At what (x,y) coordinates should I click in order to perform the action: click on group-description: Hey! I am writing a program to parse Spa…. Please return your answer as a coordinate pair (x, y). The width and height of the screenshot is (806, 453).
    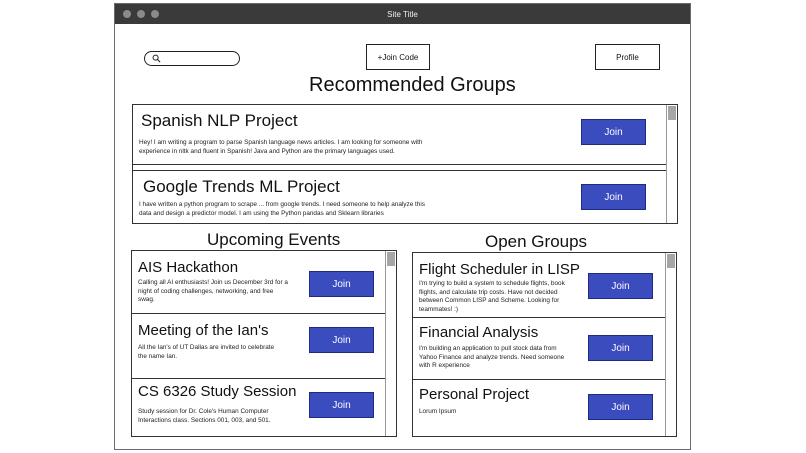
    Looking at the image, I should click on (281, 147).